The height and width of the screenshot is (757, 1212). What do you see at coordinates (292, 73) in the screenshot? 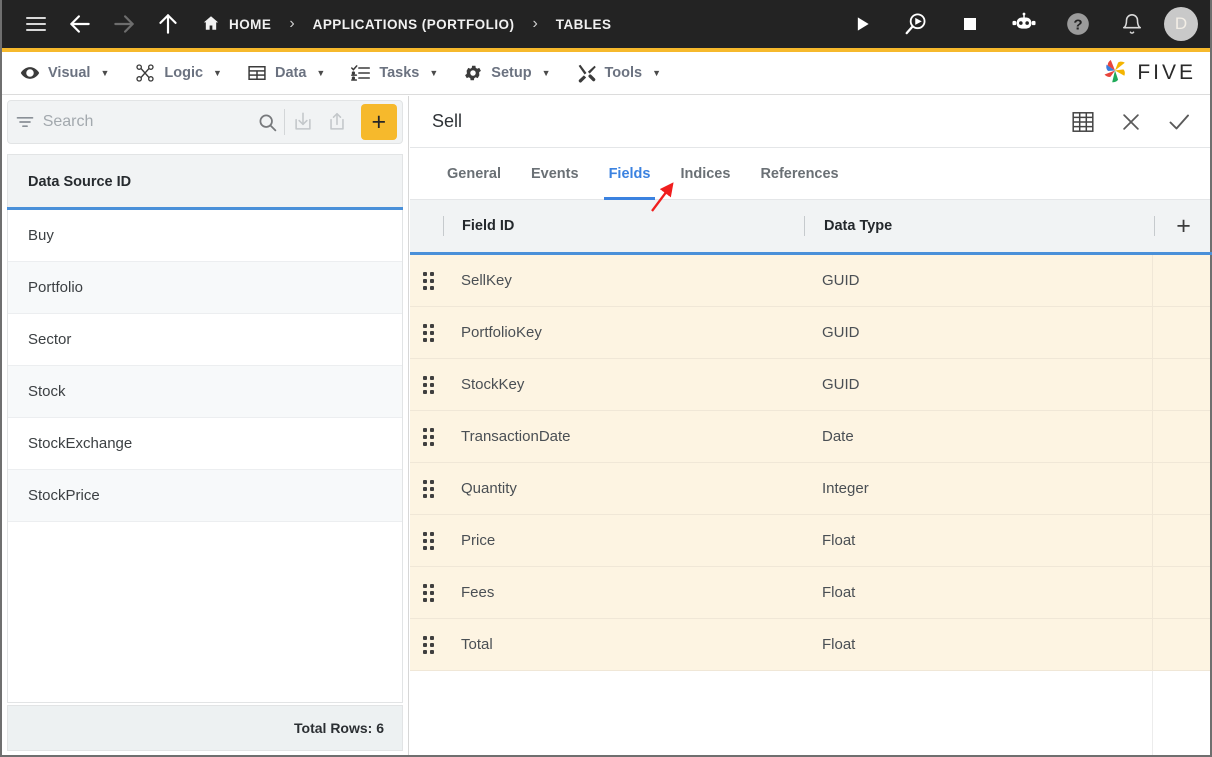
I see `menu-data: Data ▼` at bounding box center [292, 73].